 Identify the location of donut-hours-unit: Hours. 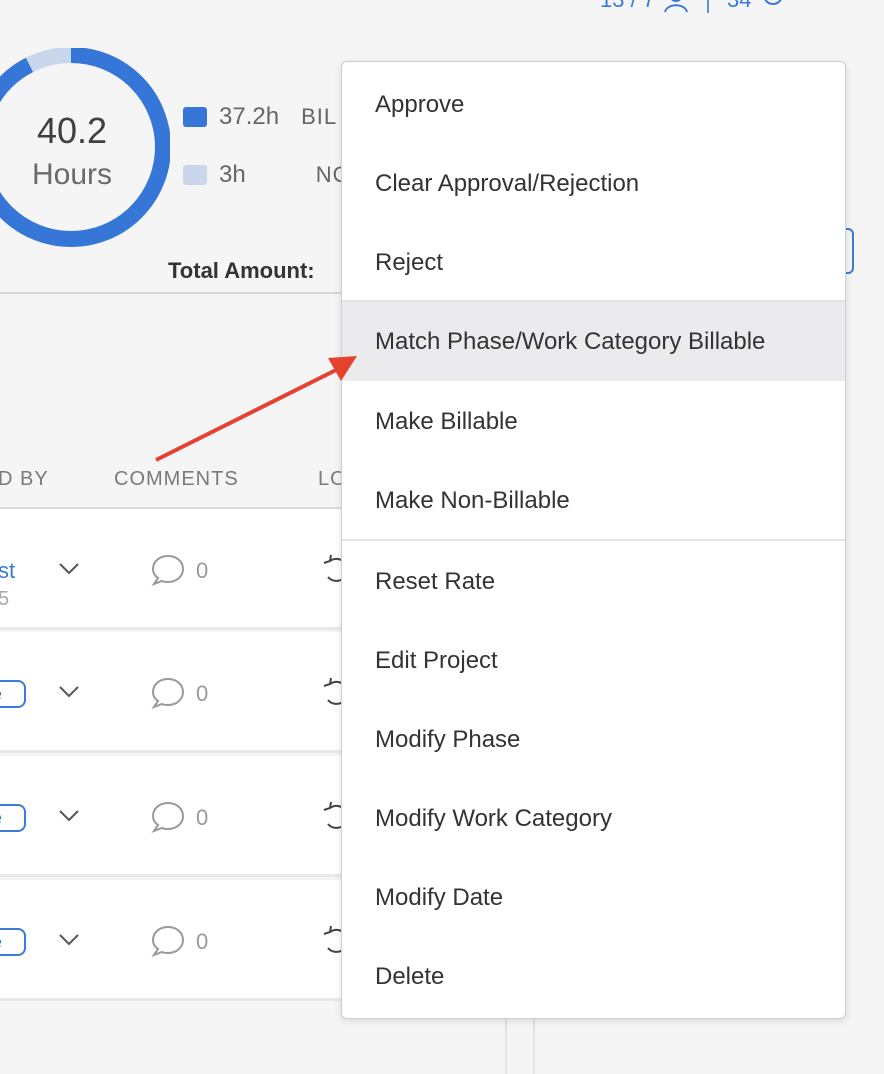
(72, 174).